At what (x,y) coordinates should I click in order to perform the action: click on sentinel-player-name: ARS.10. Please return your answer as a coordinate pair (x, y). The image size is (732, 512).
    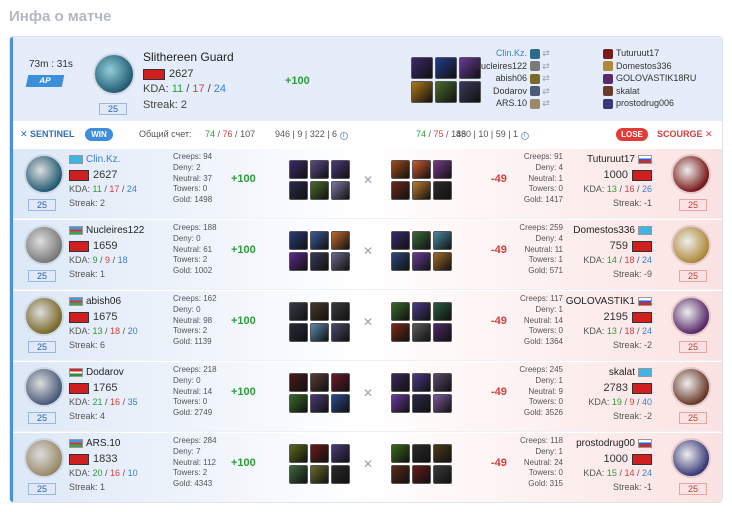
    Looking at the image, I should click on (94, 443).